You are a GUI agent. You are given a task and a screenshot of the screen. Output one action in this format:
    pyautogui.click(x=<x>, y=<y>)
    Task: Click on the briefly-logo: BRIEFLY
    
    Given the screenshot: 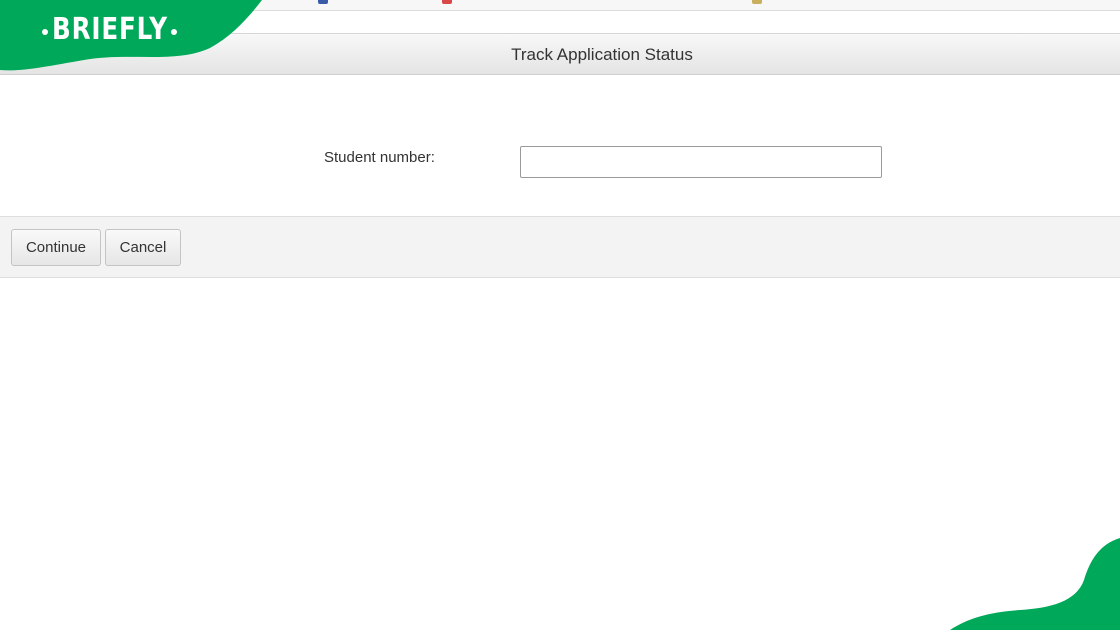 What is the action you would take?
    pyautogui.click(x=135, y=37)
    